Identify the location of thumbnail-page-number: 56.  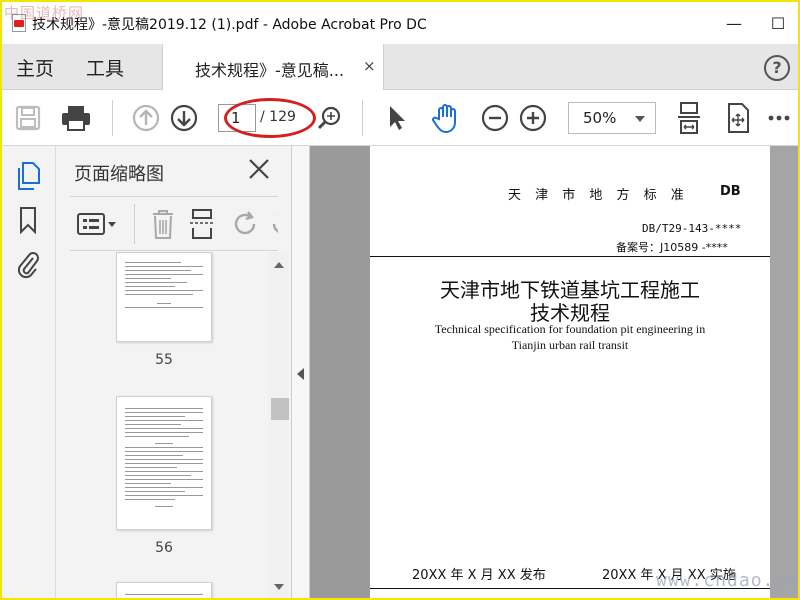
(164, 548).